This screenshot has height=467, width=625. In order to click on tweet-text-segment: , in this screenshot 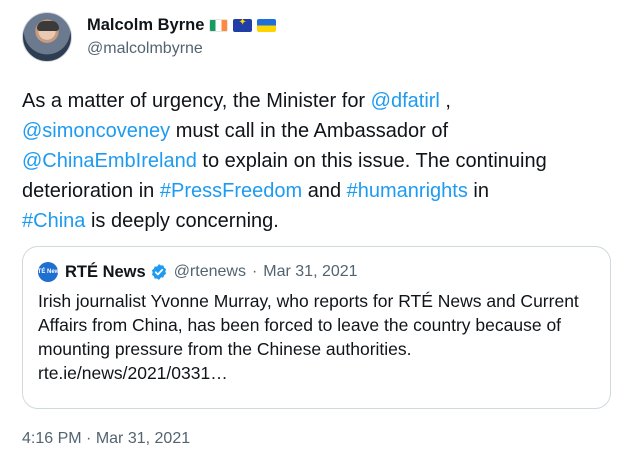, I will do `click(445, 101)`.